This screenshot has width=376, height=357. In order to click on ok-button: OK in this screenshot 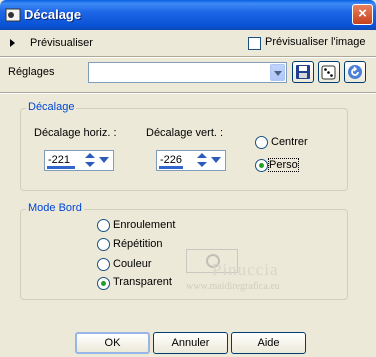, I will do `click(112, 343)`.